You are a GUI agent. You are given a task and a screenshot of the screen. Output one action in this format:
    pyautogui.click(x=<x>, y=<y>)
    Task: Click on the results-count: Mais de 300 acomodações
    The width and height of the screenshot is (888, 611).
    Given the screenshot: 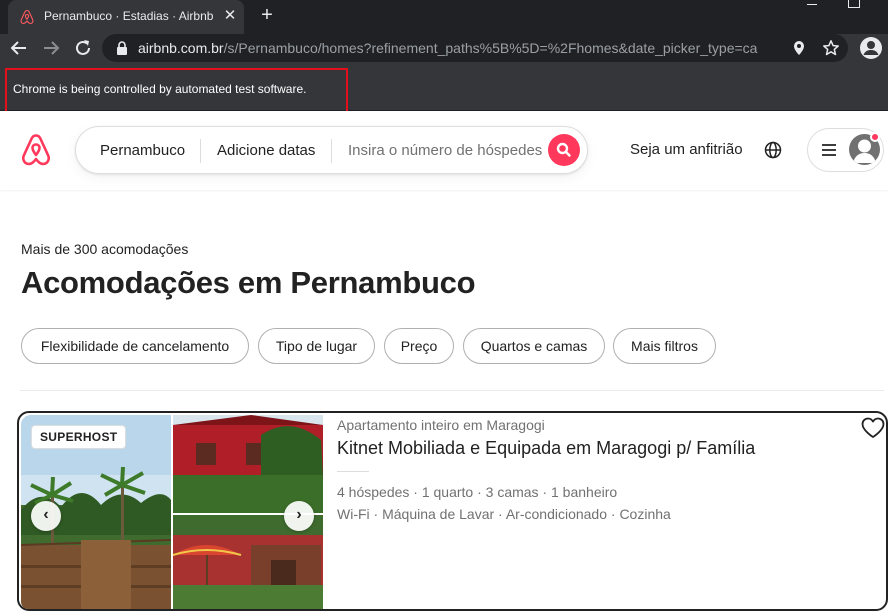 What is the action you would take?
    pyautogui.click(x=105, y=249)
    